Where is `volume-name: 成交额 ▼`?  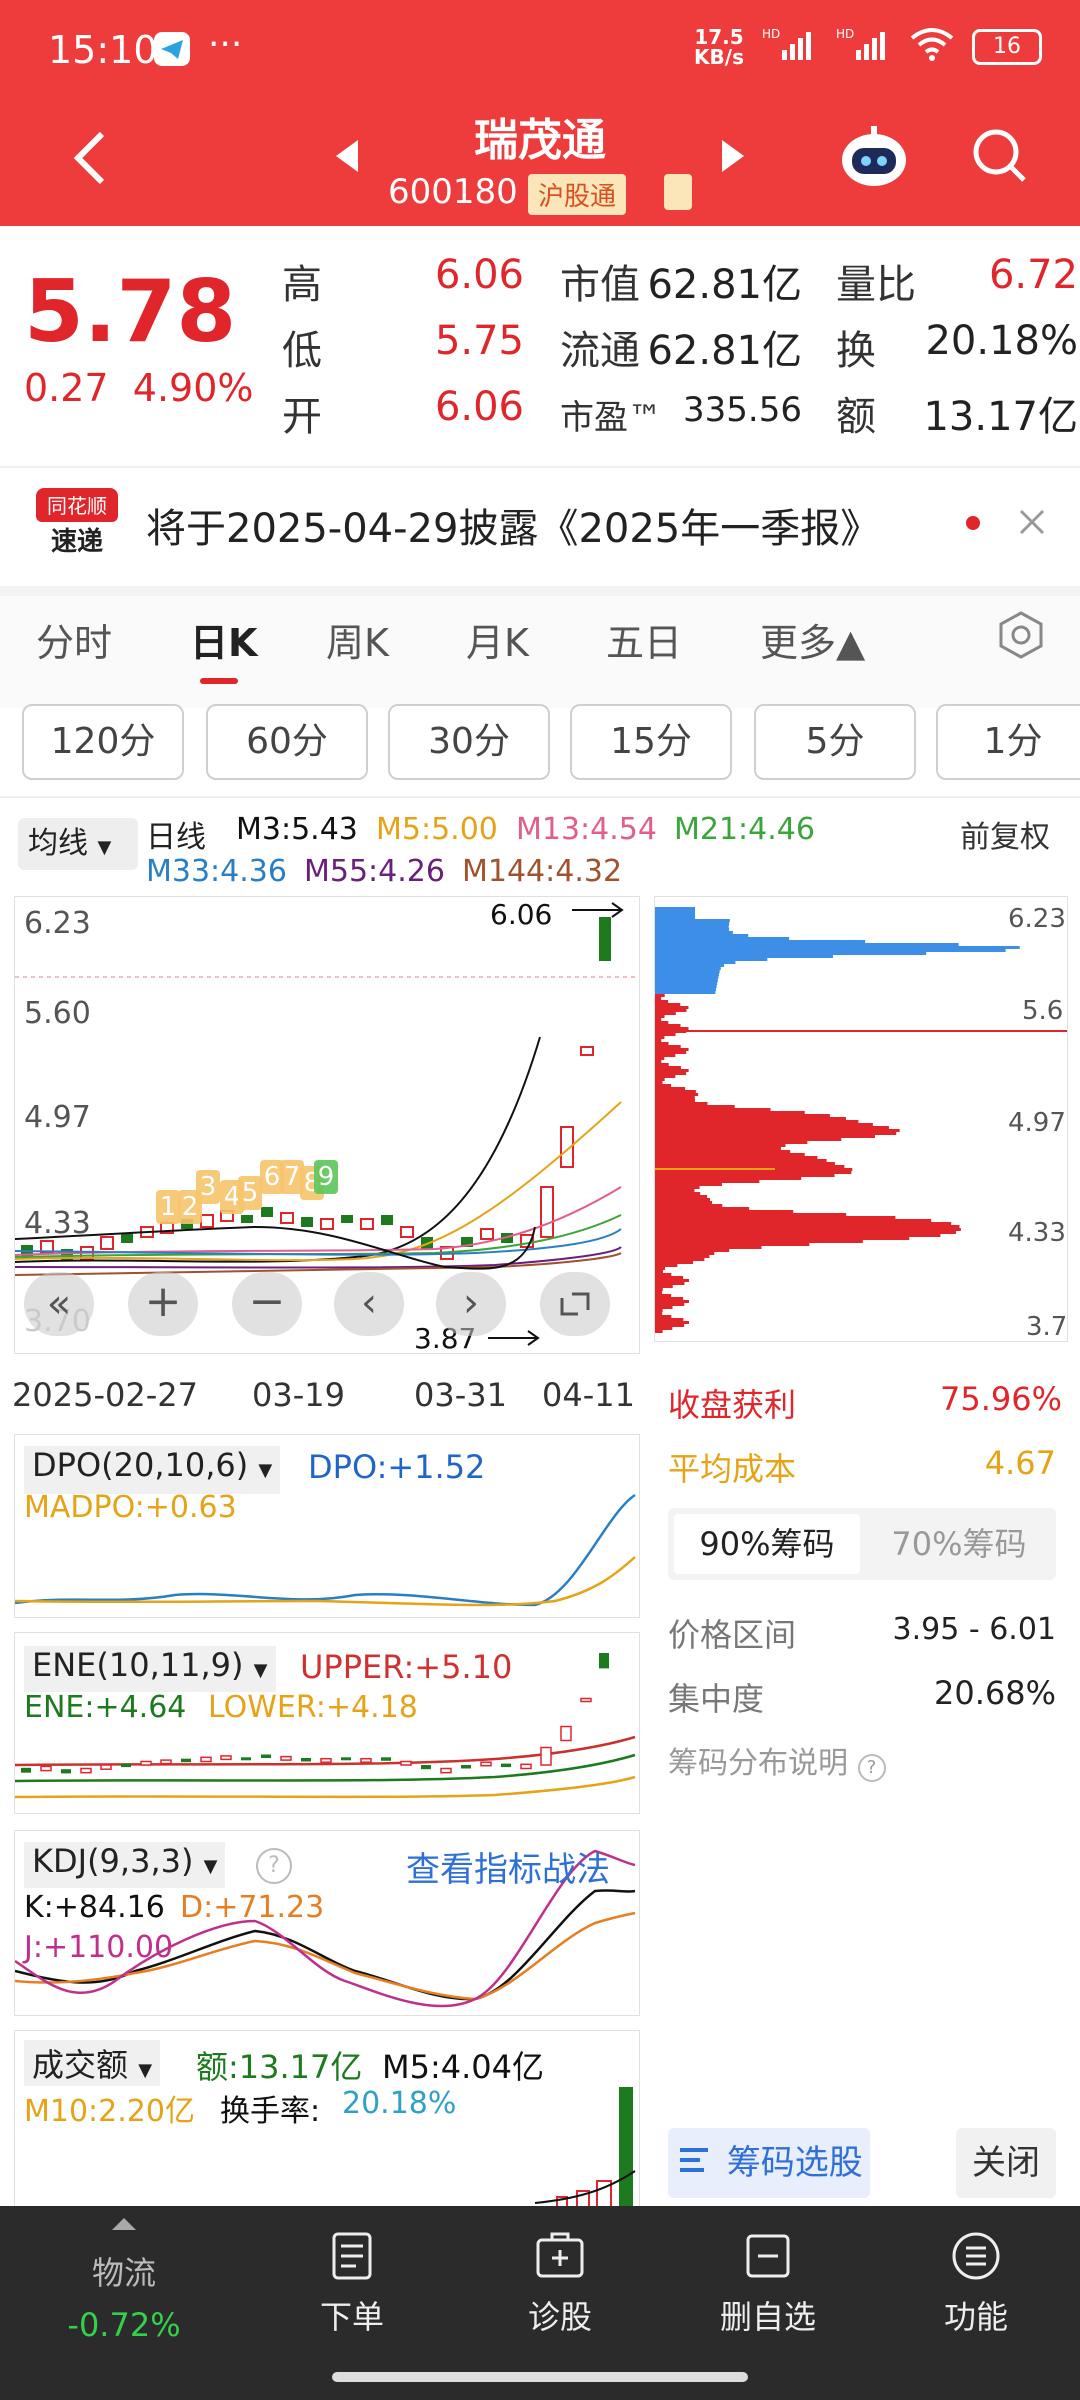 volume-name: 成交额 ▼ is located at coordinates (92, 2063).